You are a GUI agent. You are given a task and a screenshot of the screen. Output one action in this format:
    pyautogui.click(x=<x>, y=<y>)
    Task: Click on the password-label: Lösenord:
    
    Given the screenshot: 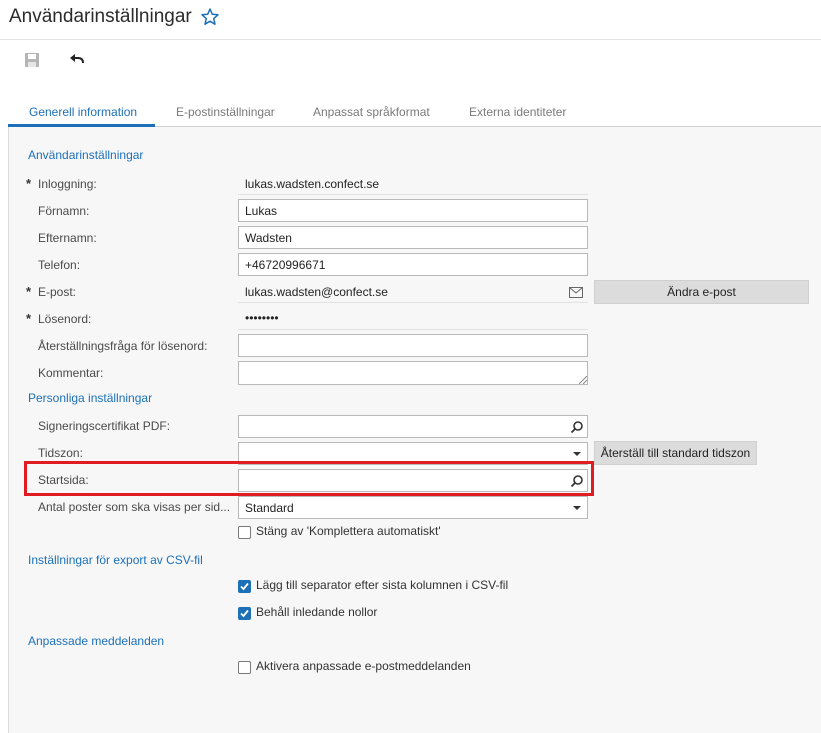 What is the action you would take?
    pyautogui.click(x=65, y=319)
    